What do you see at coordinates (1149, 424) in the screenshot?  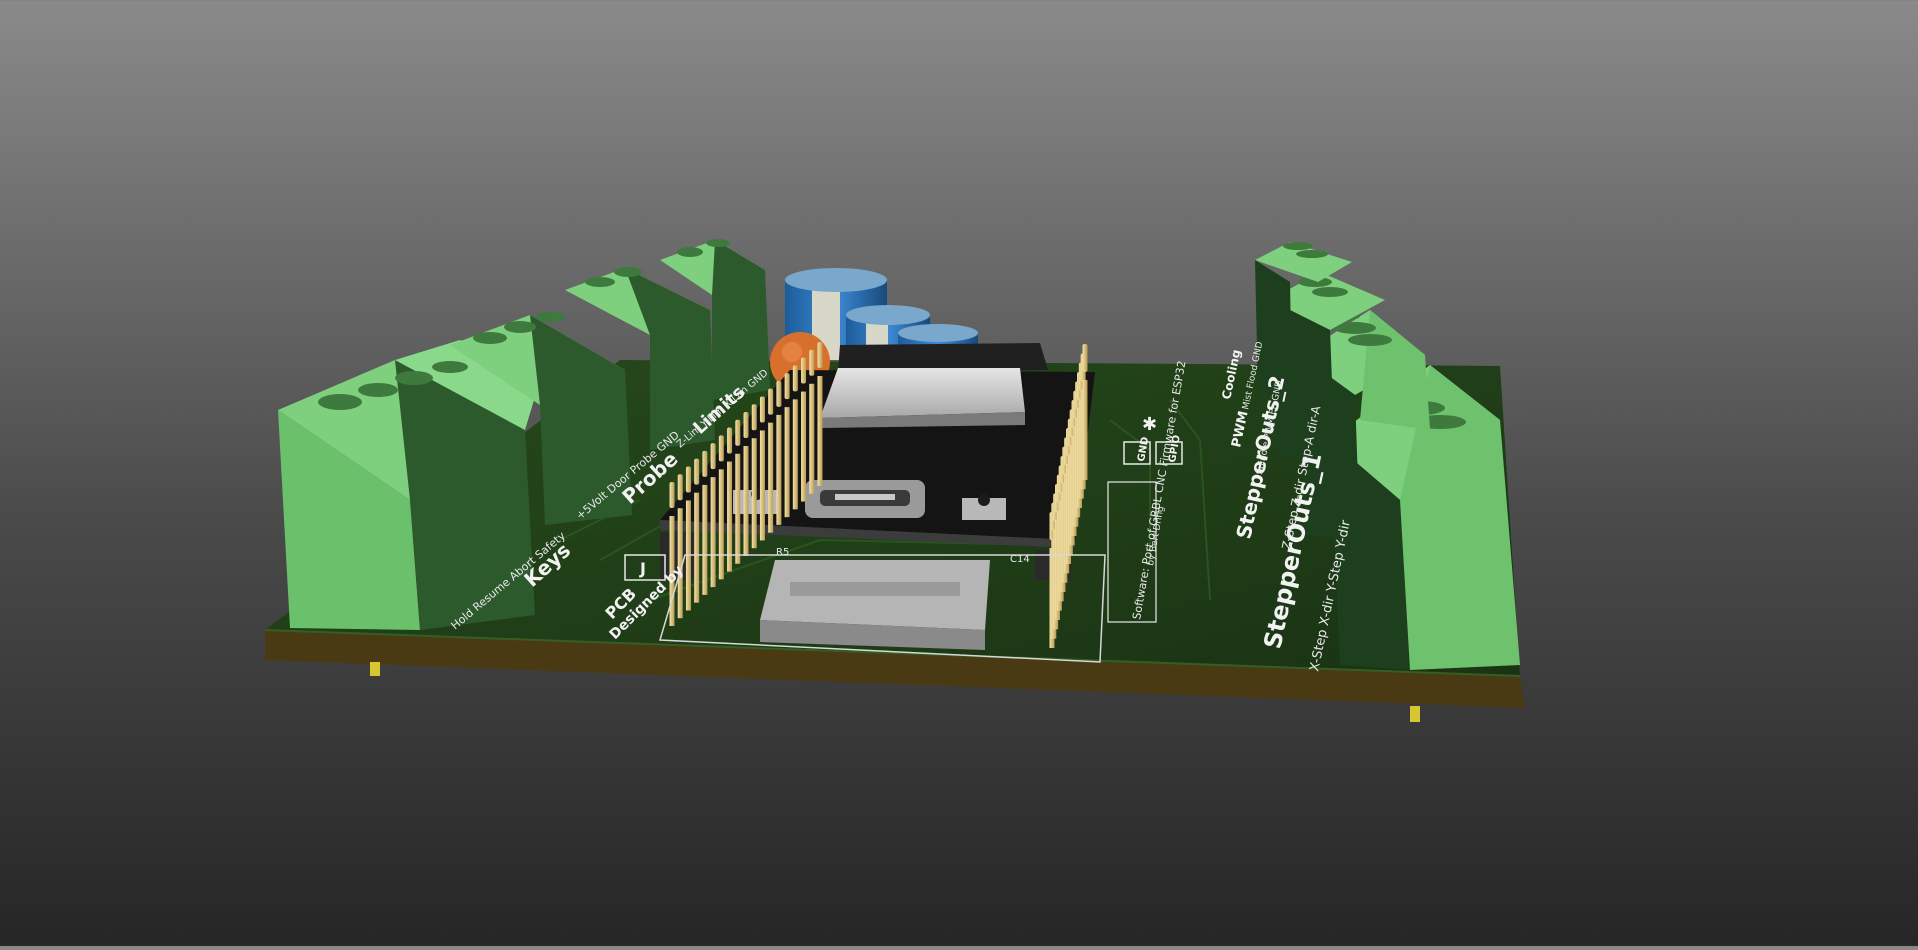 I see `keyer-symbol: ✱` at bounding box center [1149, 424].